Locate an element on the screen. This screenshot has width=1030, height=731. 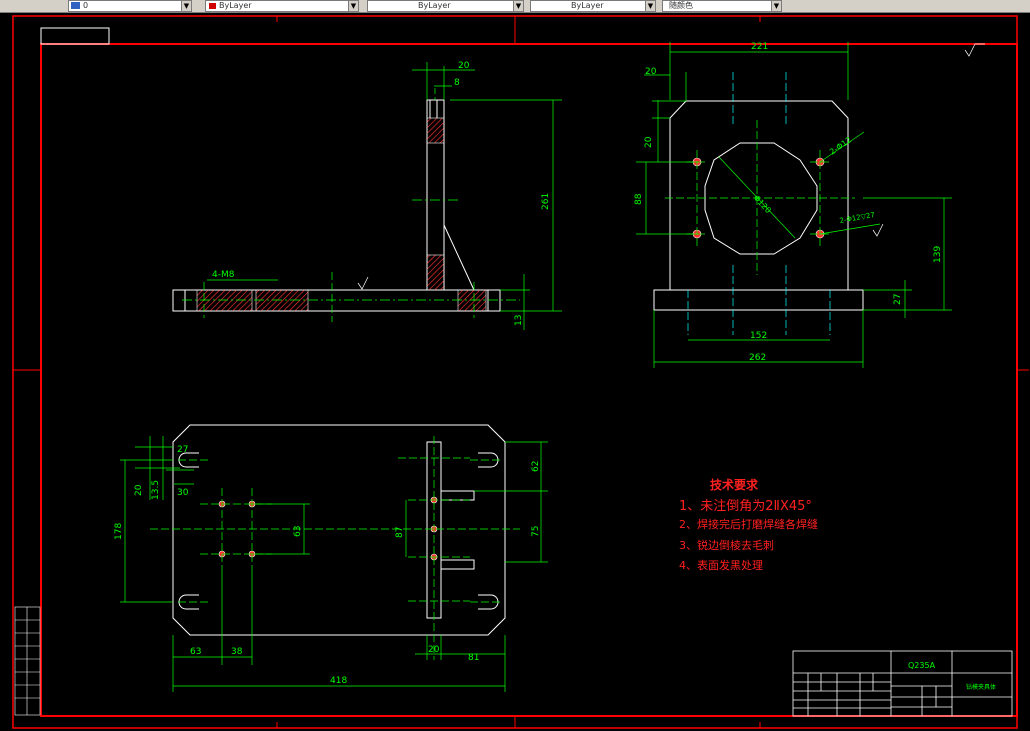
dim-75: 75 is located at coordinates (536, 531).